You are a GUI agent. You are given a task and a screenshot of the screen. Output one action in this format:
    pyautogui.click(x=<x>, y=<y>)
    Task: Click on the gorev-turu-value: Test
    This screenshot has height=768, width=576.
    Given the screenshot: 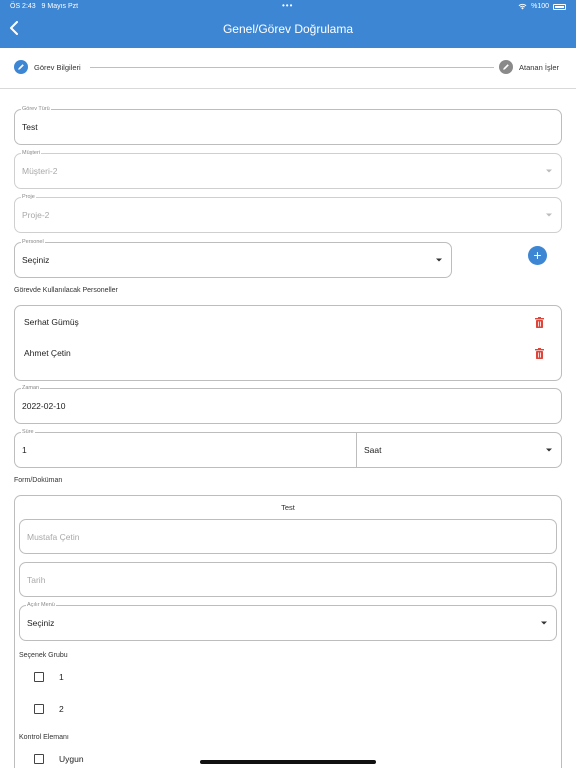 What is the action you would take?
    pyautogui.click(x=30, y=127)
    